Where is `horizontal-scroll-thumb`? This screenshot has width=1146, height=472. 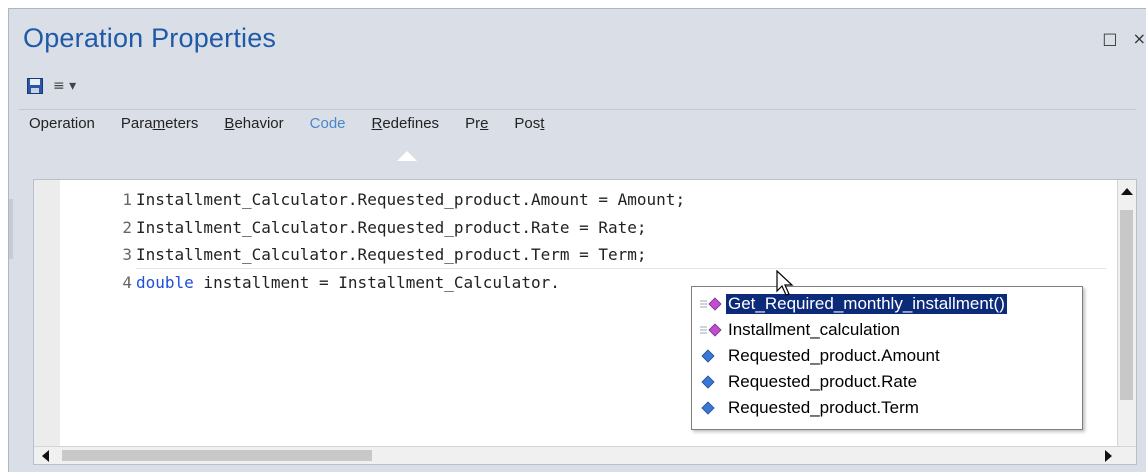
horizontal-scroll-thumb is located at coordinates (217, 455).